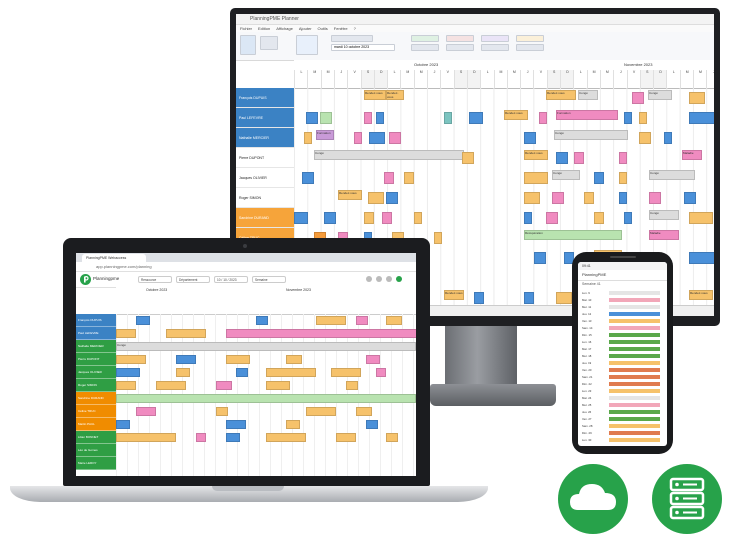 This screenshot has height=539, width=730. What do you see at coordinates (692, 155) in the screenshot?
I see `planning-event: Maladie` at bounding box center [692, 155].